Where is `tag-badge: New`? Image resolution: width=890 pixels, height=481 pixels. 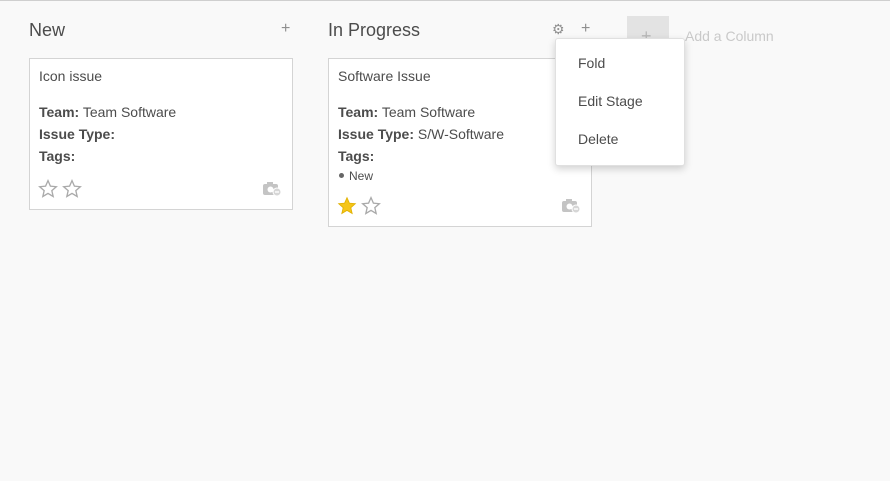 tag-badge: New is located at coordinates (460, 176).